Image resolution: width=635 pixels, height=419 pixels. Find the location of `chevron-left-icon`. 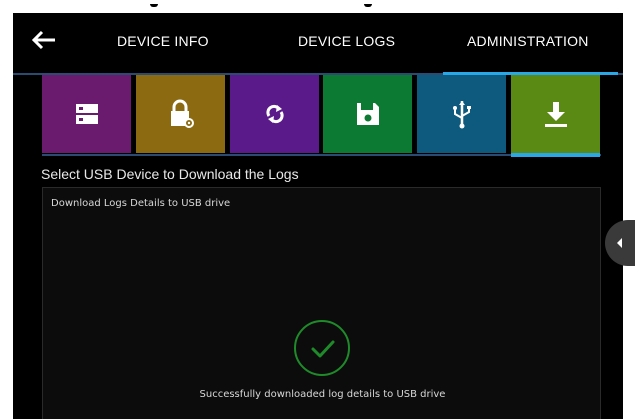

chevron-left-icon is located at coordinates (619, 243).